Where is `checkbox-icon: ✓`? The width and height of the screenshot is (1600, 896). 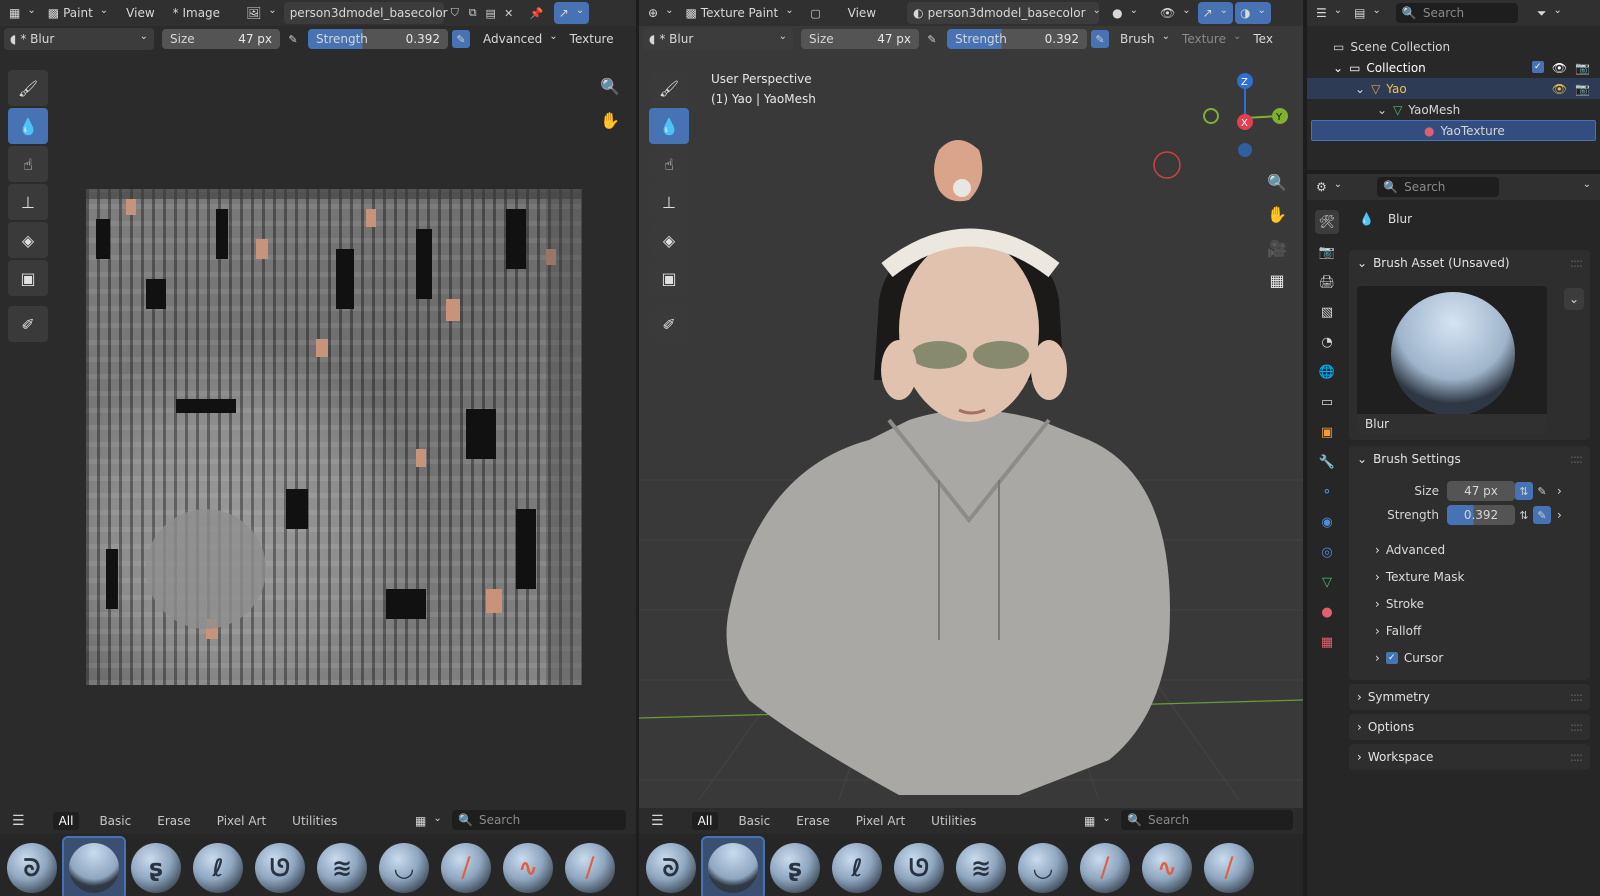 checkbox-icon: ✓ is located at coordinates (1537, 66).